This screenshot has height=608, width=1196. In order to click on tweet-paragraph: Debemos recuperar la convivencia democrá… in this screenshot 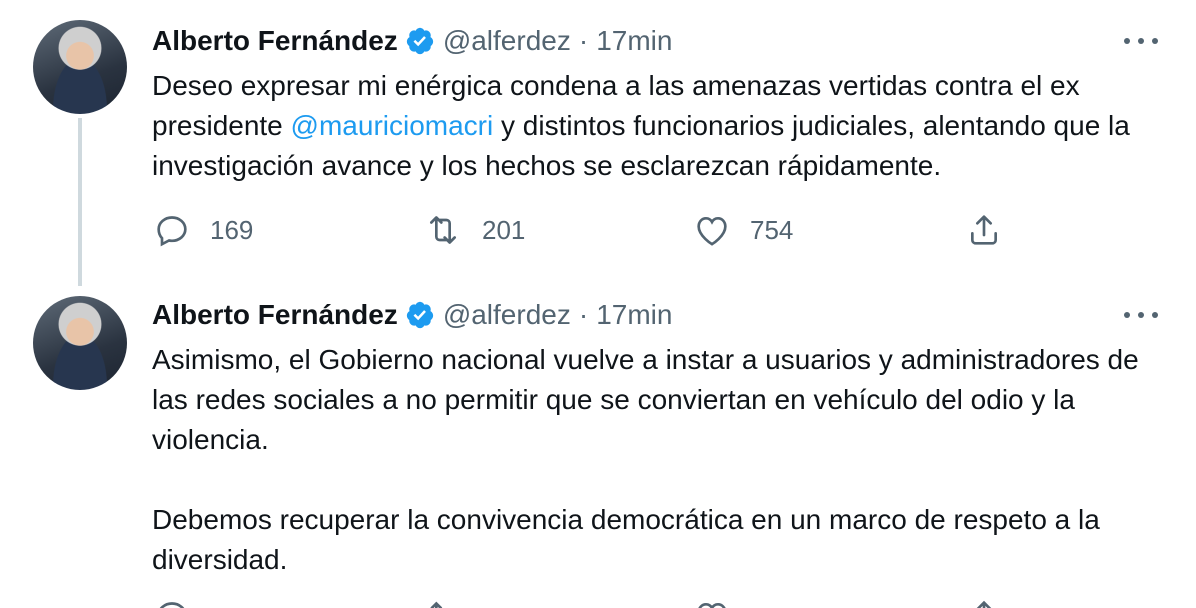, I will do `click(626, 539)`.